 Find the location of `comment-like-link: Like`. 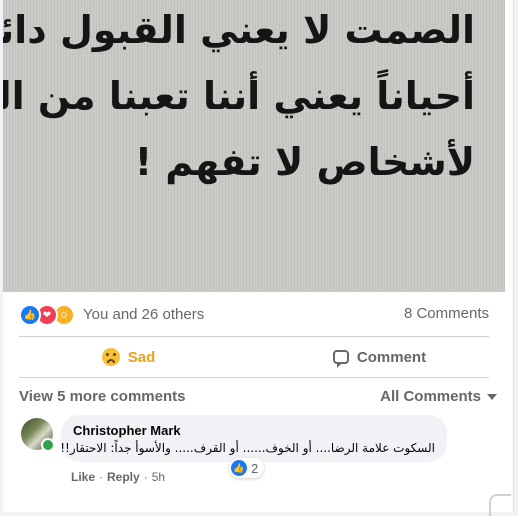

comment-like-link: Like is located at coordinates (83, 477).